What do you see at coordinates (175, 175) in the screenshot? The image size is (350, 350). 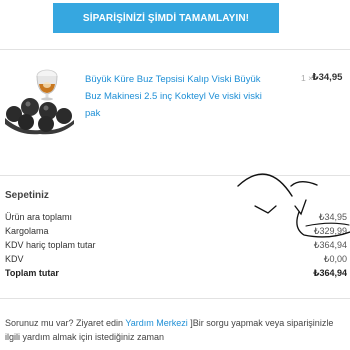 I see `product-divider` at bounding box center [175, 175].